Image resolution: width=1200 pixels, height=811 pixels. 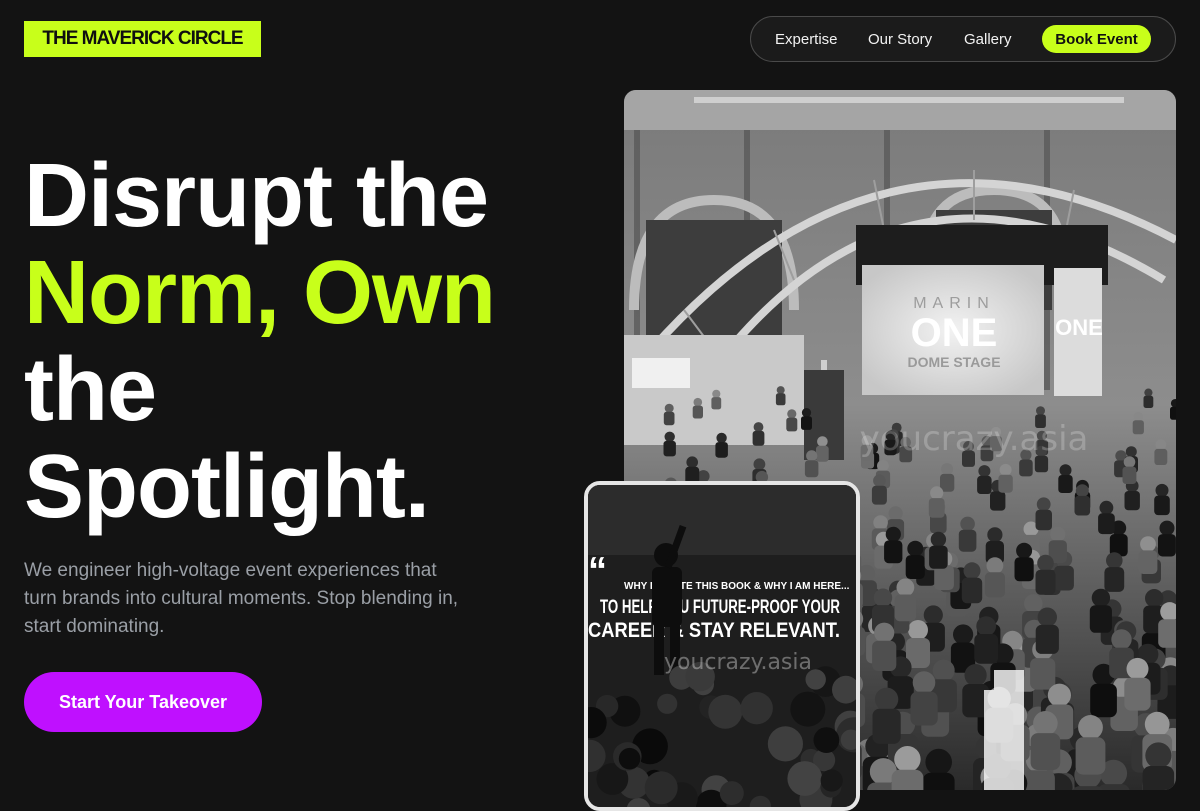 I want to click on hero-title-line: Disrupt the, so click(x=256, y=196).